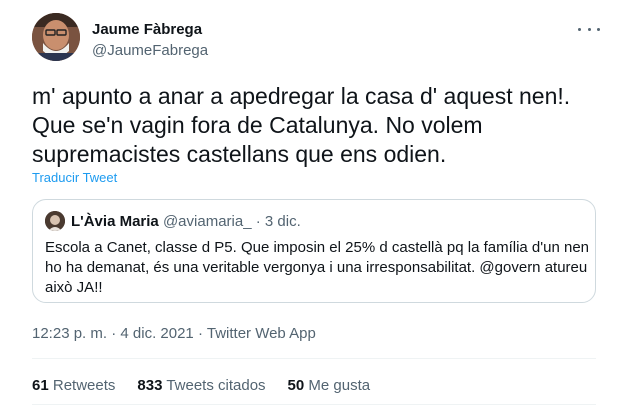 The height and width of the screenshot is (407, 617). What do you see at coordinates (74, 177) in the screenshot?
I see `translate-tweet-link: Traducir Tweet` at bounding box center [74, 177].